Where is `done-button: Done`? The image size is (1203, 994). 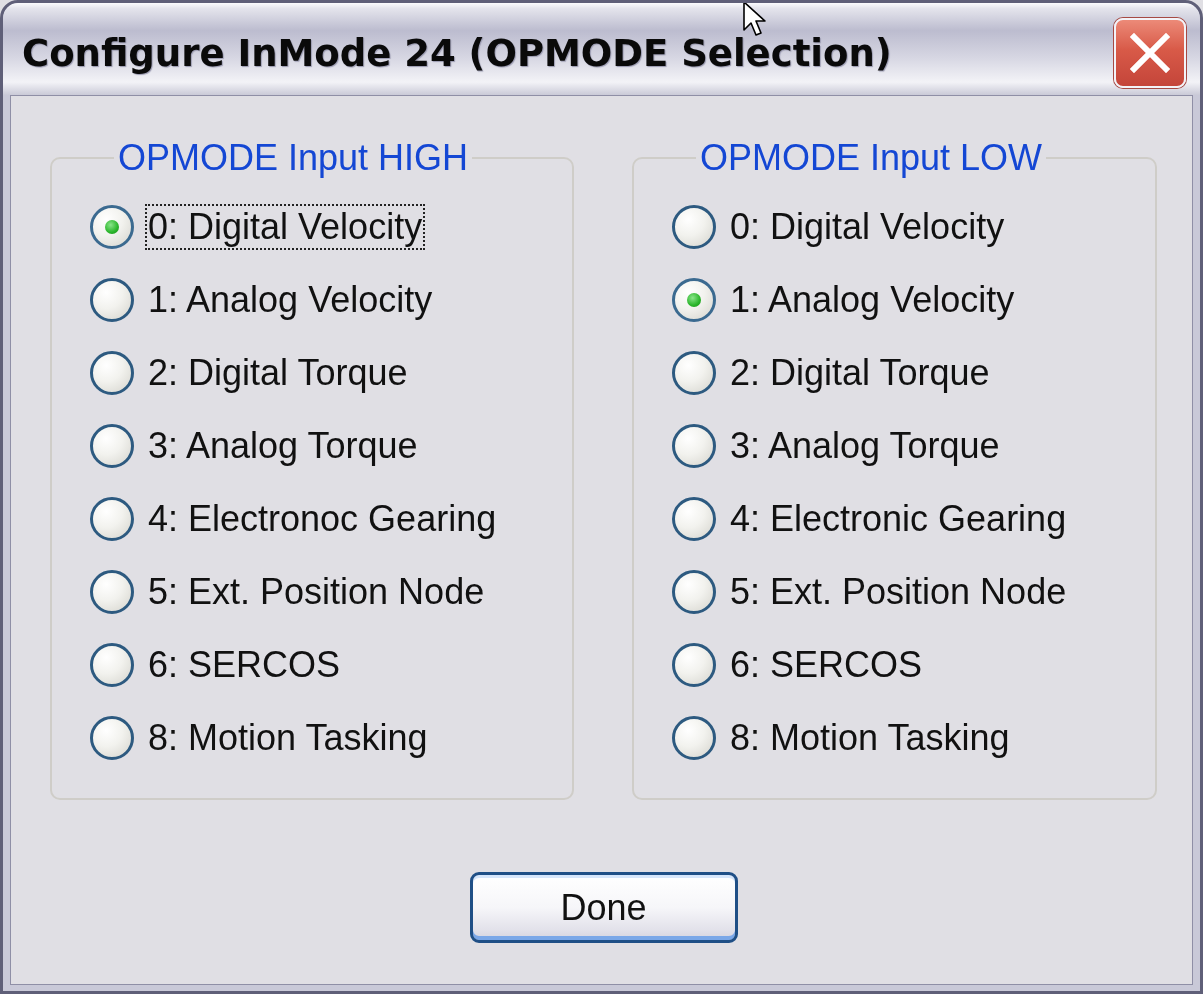
done-button: Done is located at coordinates (603, 907).